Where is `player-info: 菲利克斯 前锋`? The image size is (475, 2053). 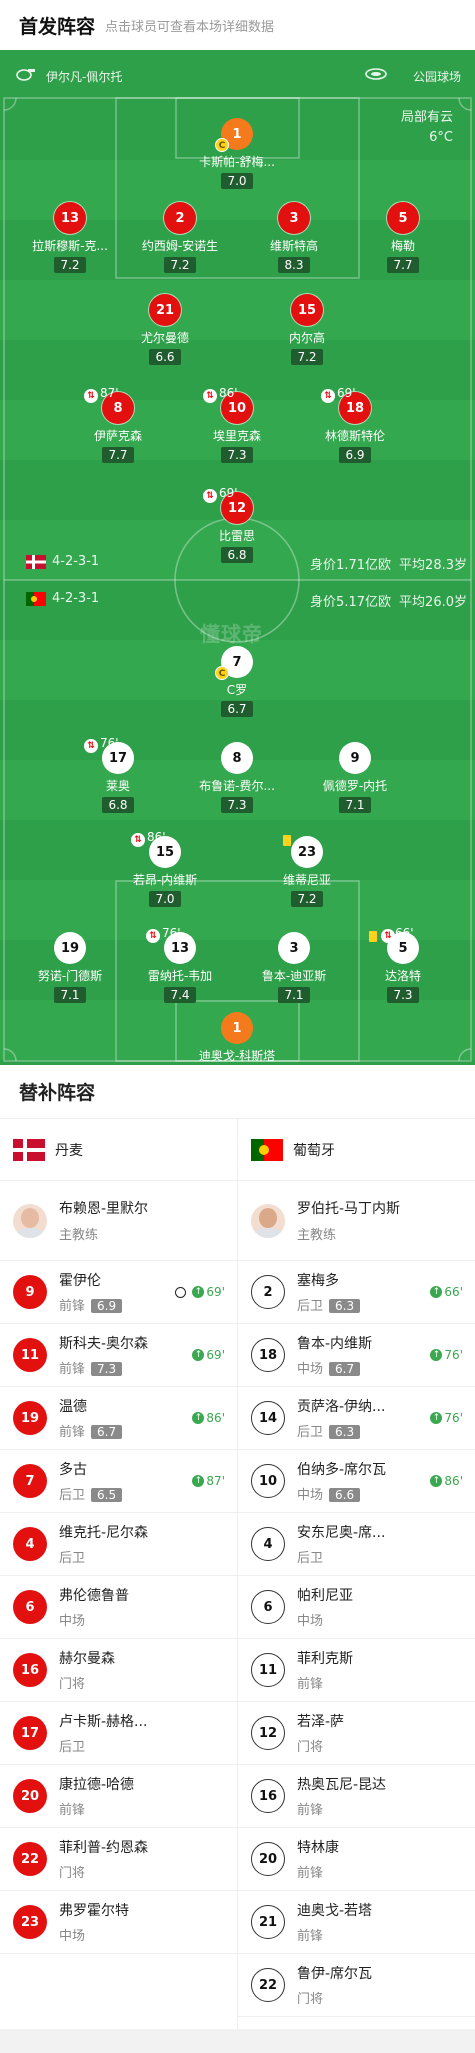
player-info: 菲利克斯 前锋 is located at coordinates (325, 1670).